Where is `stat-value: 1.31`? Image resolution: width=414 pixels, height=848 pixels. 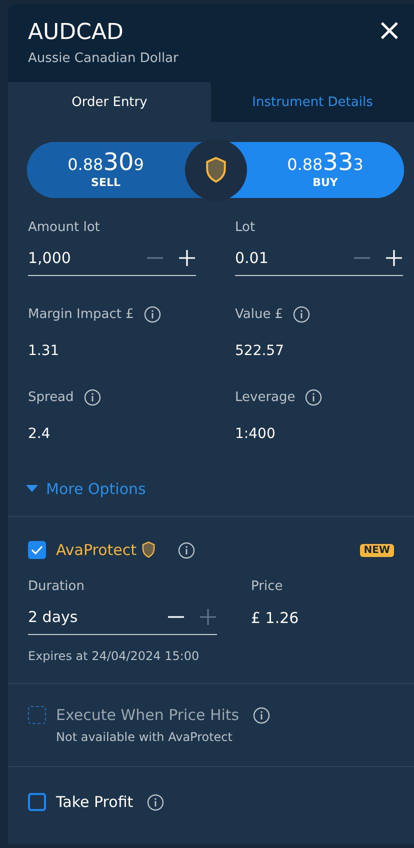 stat-value: 1.31 is located at coordinates (44, 351).